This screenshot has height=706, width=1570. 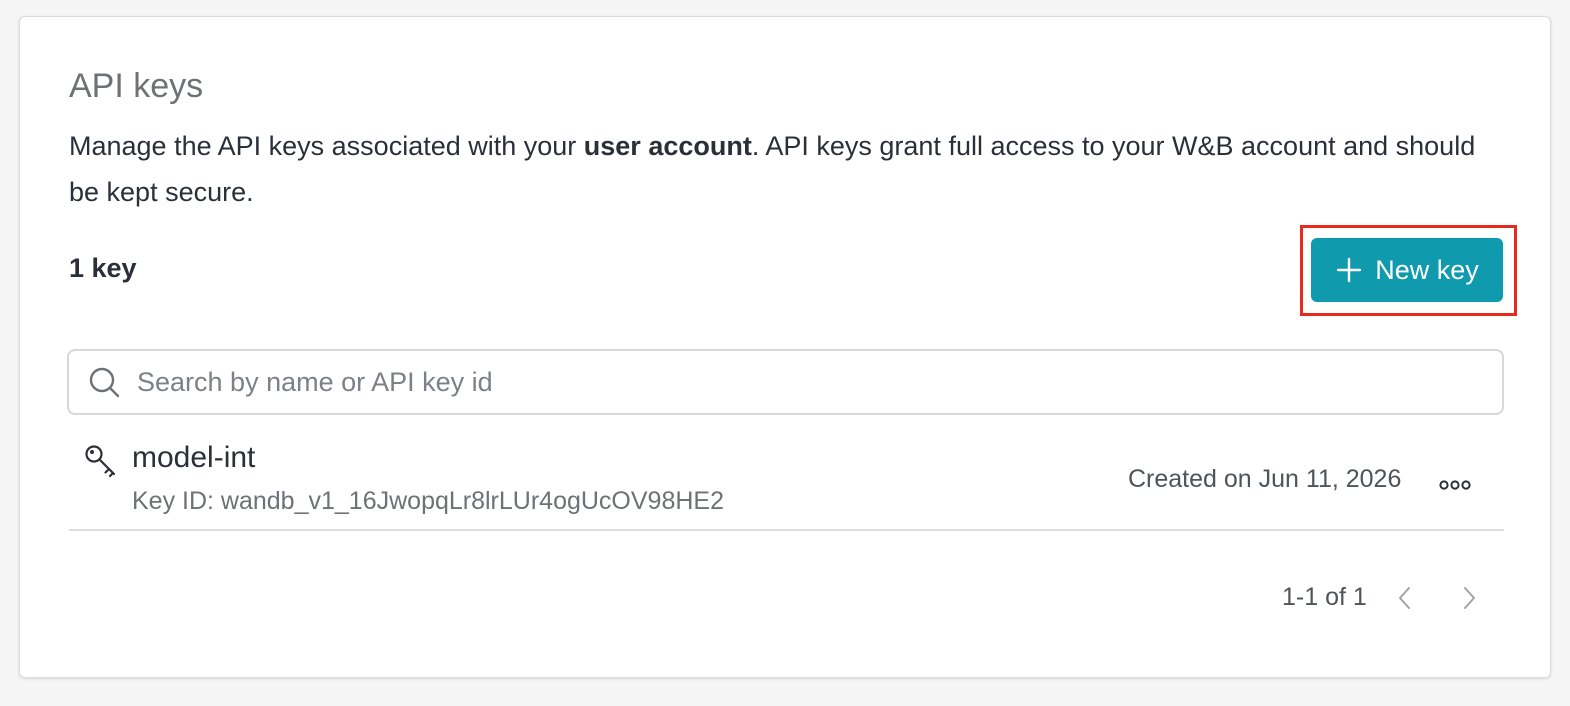 I want to click on more-options-button, so click(x=1455, y=485).